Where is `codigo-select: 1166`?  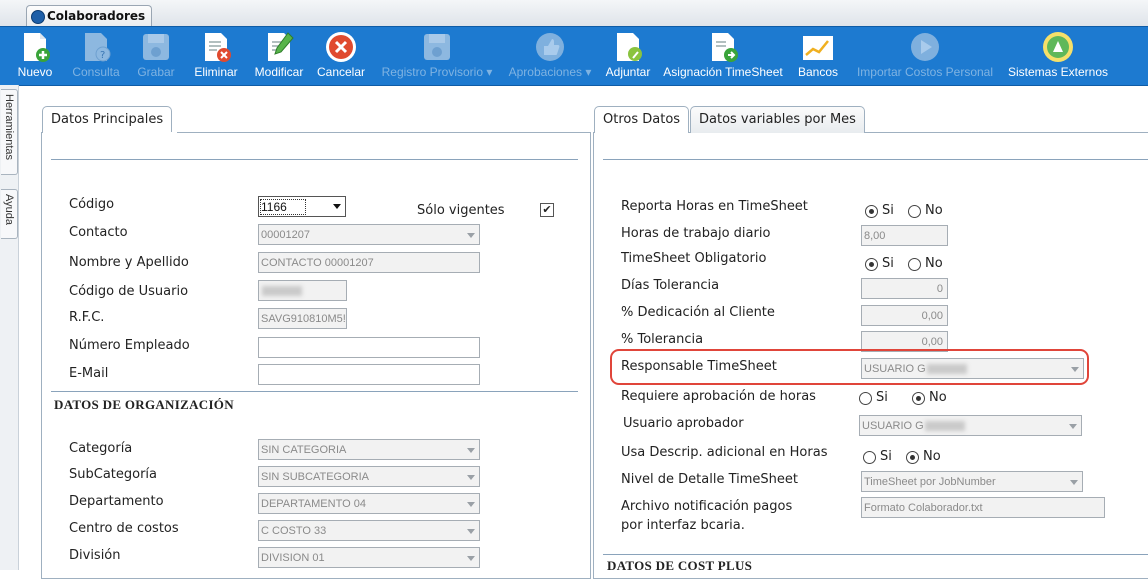 codigo-select: 1166 is located at coordinates (302, 206).